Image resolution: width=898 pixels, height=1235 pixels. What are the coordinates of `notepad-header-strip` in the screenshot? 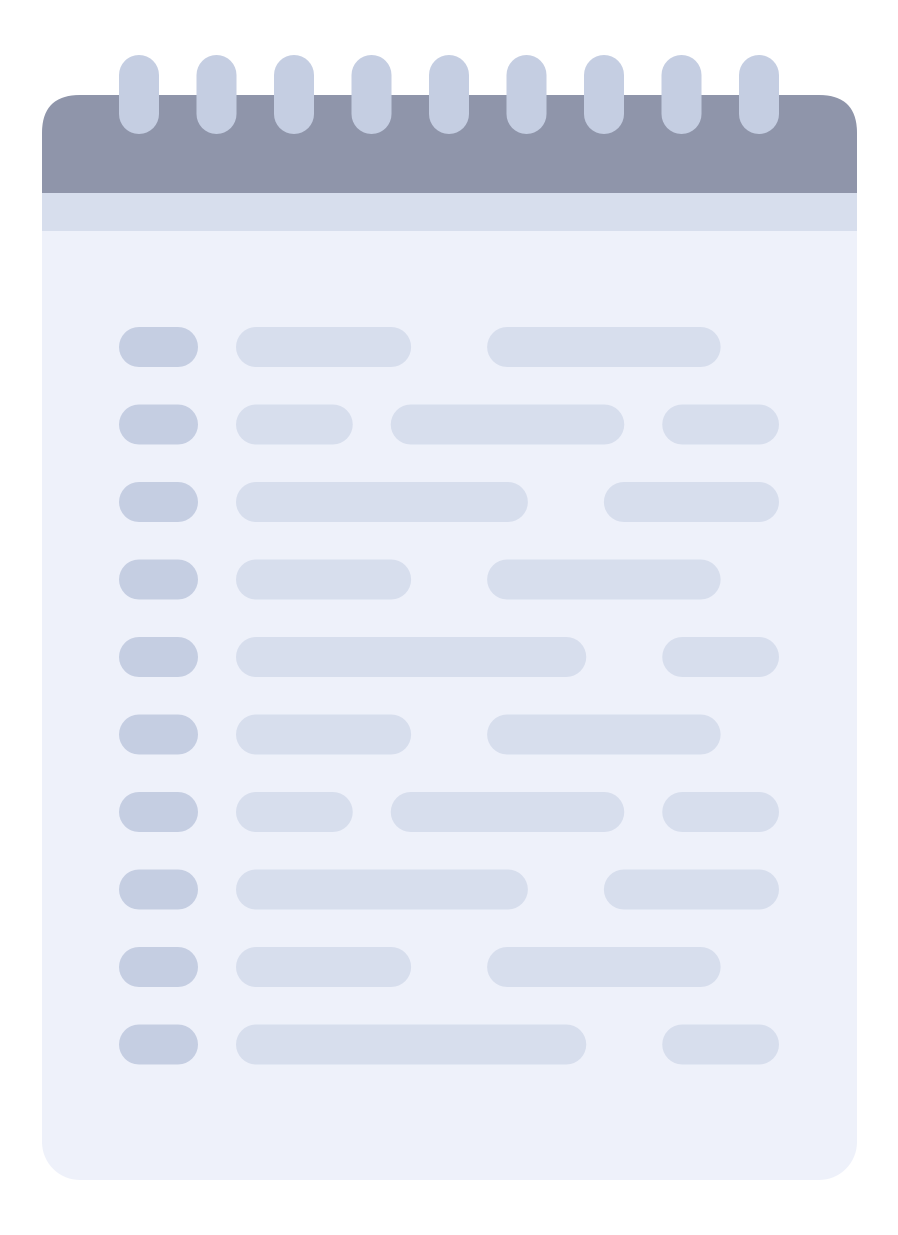 It's located at (449, 212).